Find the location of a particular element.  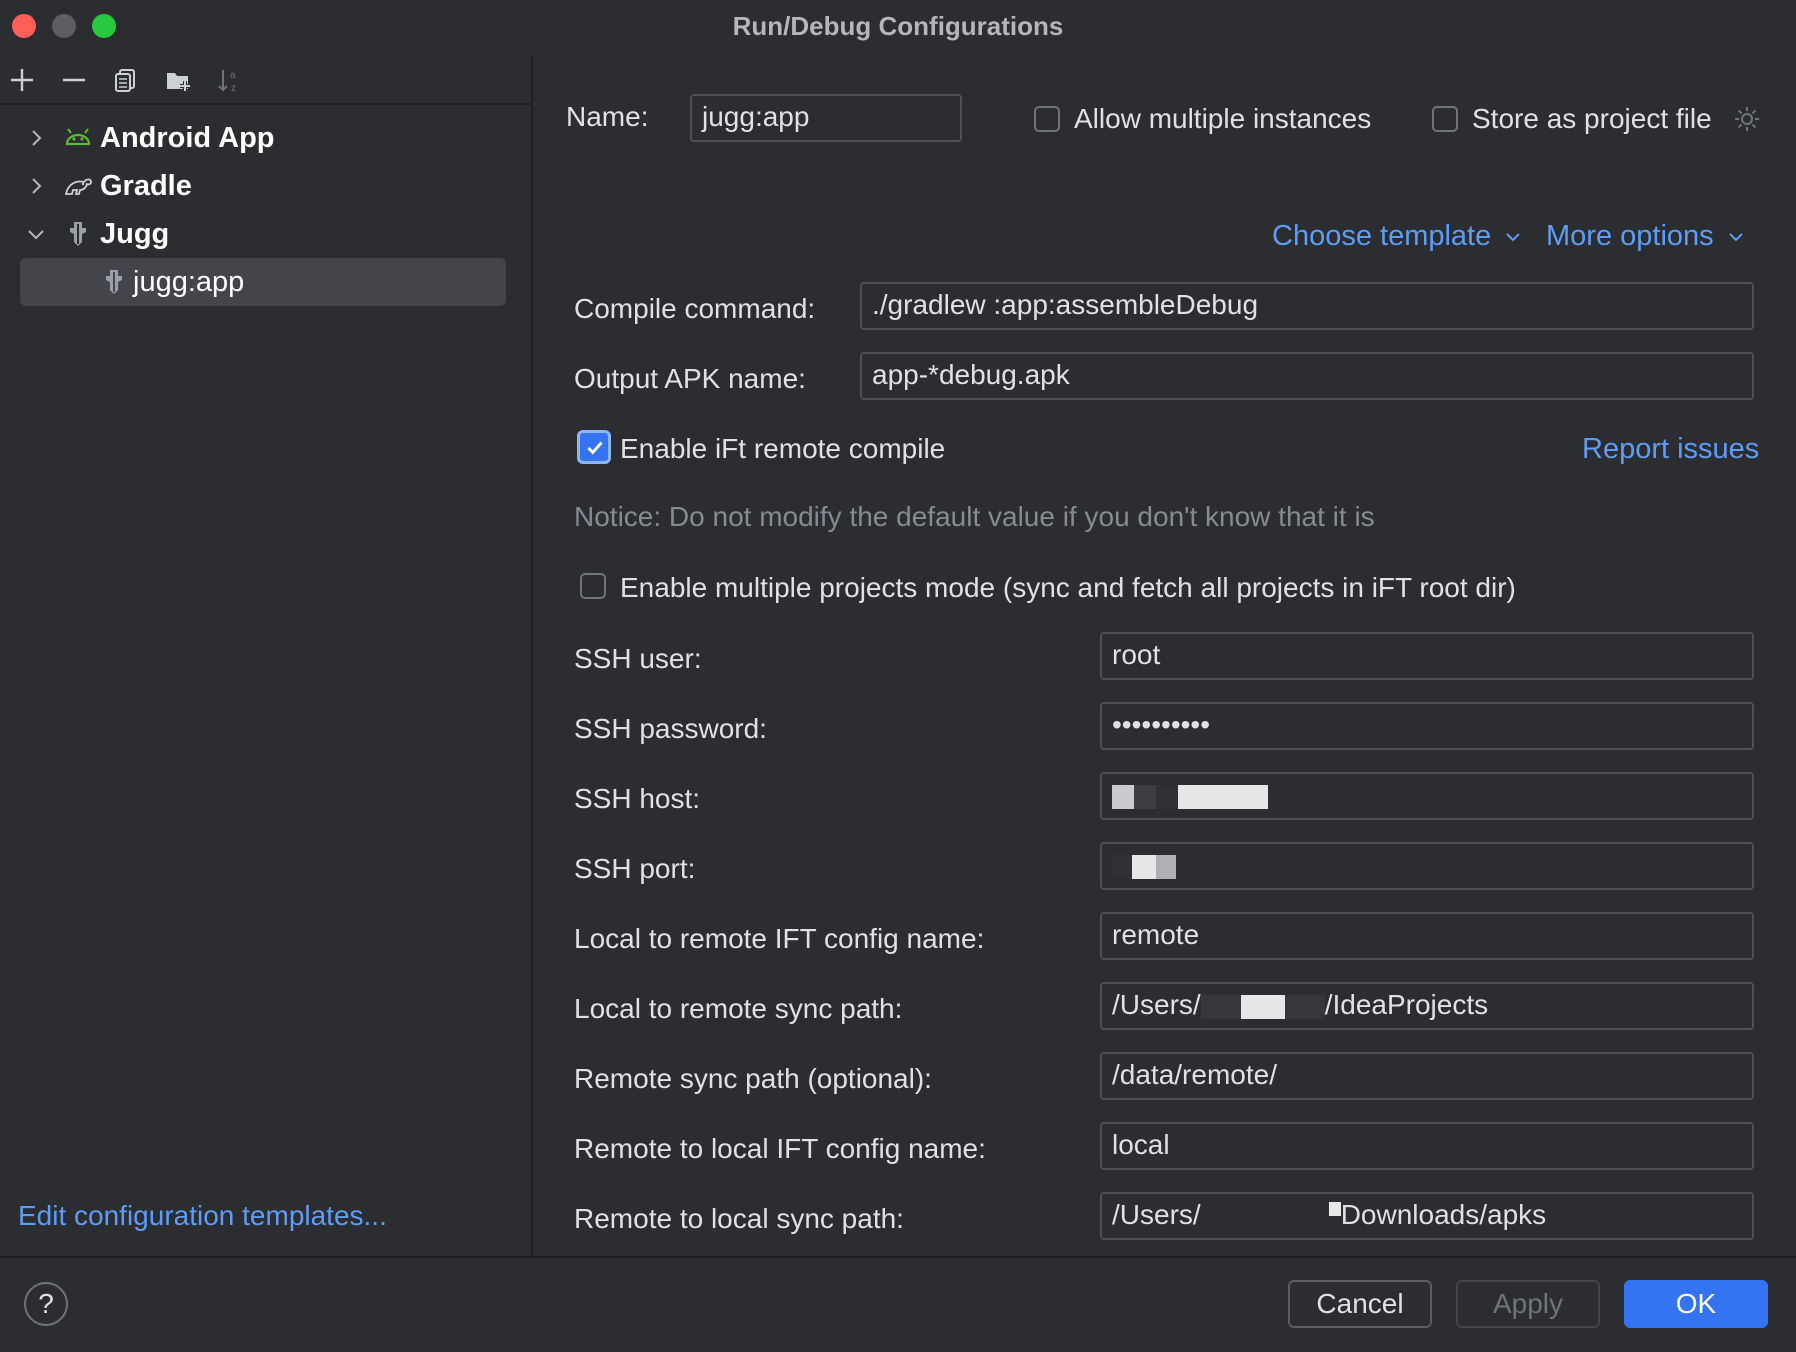

remove-icon is located at coordinates (74, 80).